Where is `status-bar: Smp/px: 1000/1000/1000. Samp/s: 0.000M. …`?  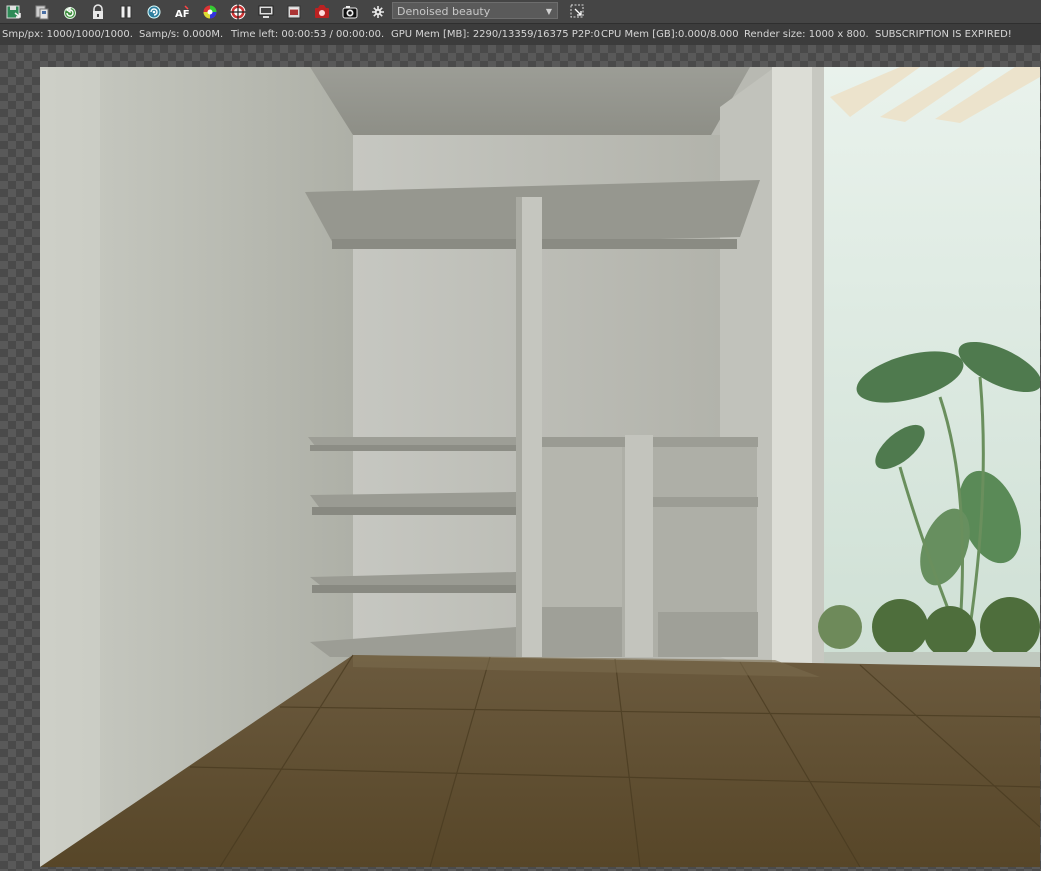 status-bar: Smp/px: 1000/1000/1000. Samp/s: 0.000M. … is located at coordinates (520, 34).